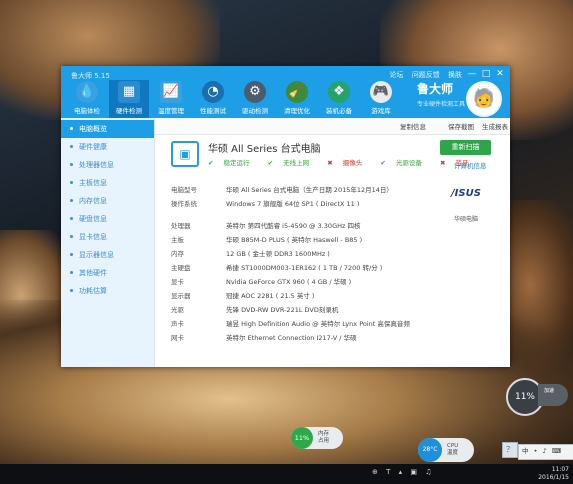 Image resolution: width=573 pixels, height=484 pixels. What do you see at coordinates (93, 201) in the screenshot?
I see `sidebar-item-label: 内存信息` at bounding box center [93, 201].